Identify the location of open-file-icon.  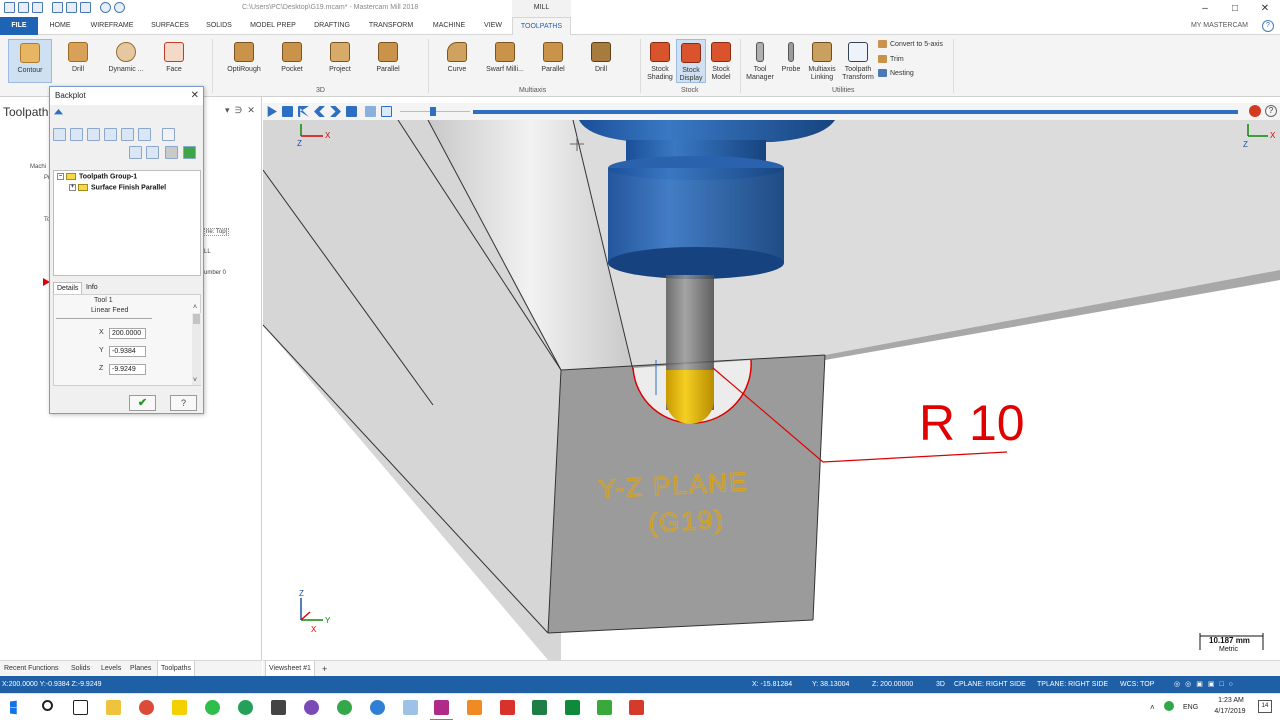
(23, 7).